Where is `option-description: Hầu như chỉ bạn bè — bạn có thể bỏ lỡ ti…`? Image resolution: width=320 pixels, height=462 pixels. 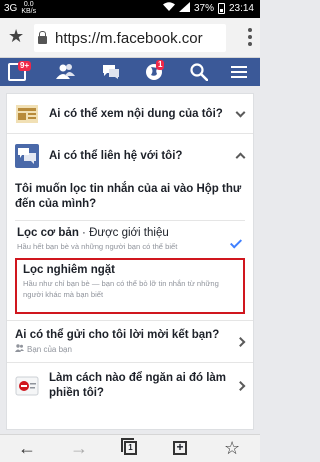
option-description: Hầu như chỉ bạn bè — bạn có thể bỏ lỡ ti… is located at coordinates (121, 289).